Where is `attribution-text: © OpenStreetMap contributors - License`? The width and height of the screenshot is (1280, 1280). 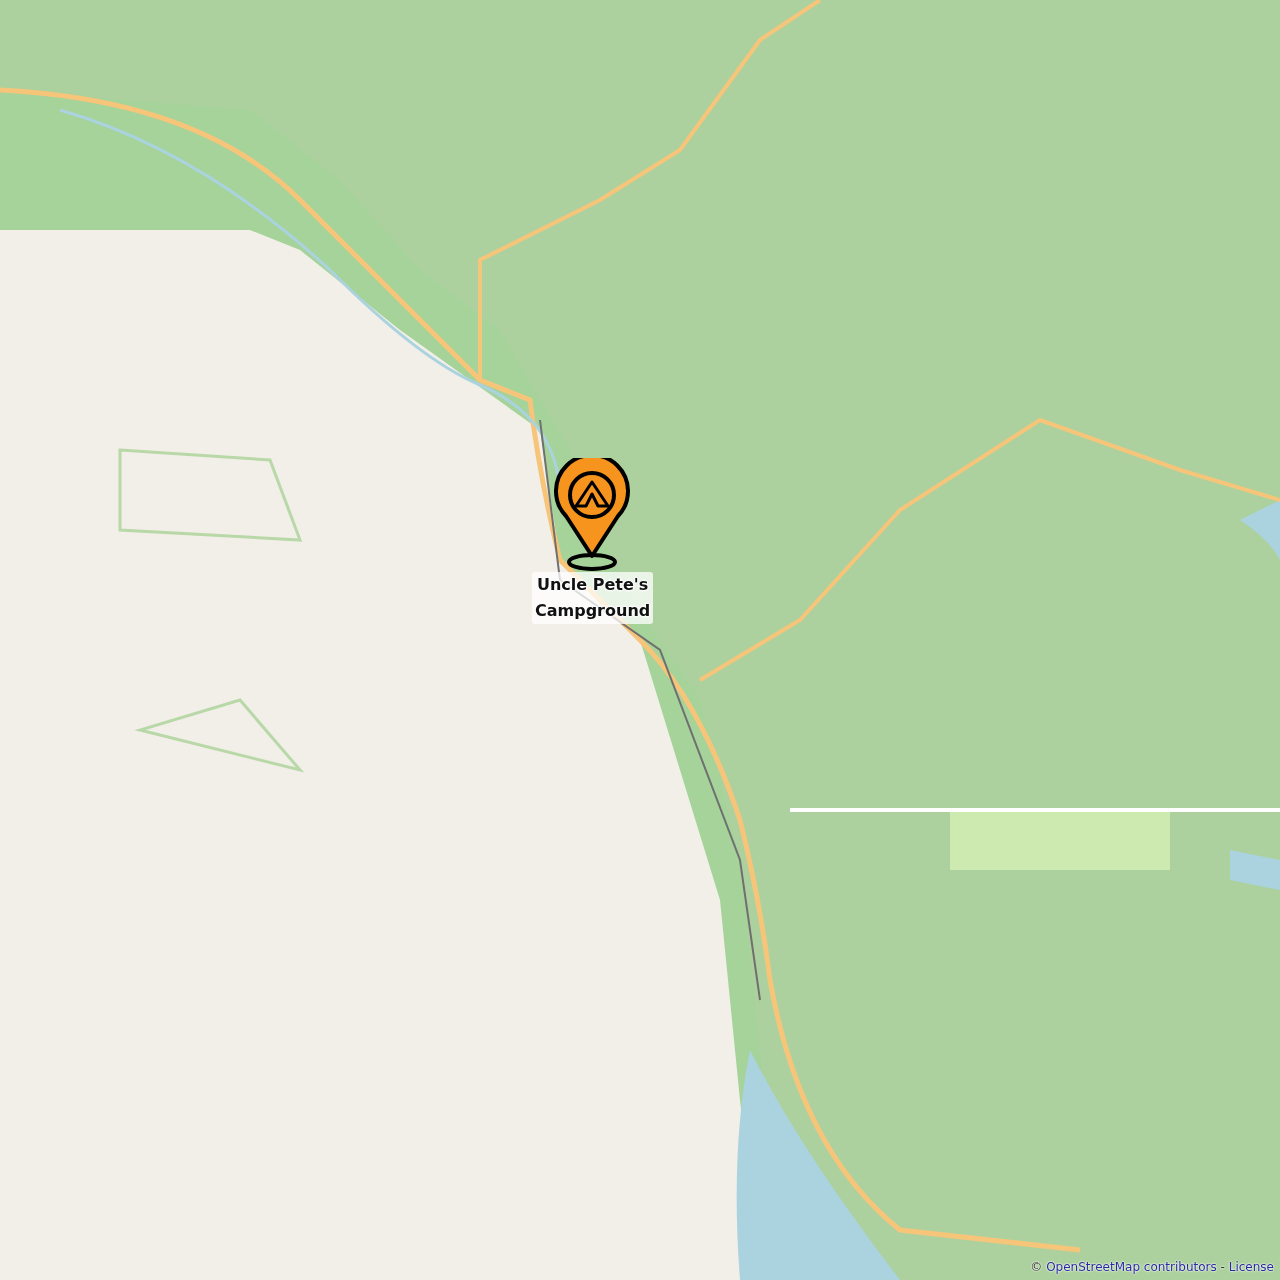
attribution-text: © OpenStreetMap contributors - License is located at coordinates (1152, 1267).